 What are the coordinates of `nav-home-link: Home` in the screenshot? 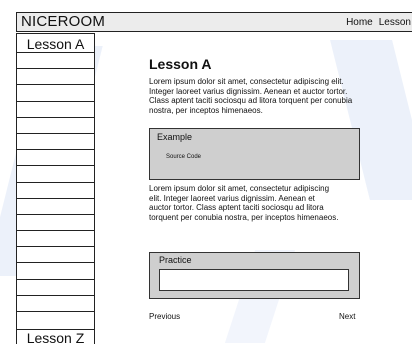 It's located at (359, 22).